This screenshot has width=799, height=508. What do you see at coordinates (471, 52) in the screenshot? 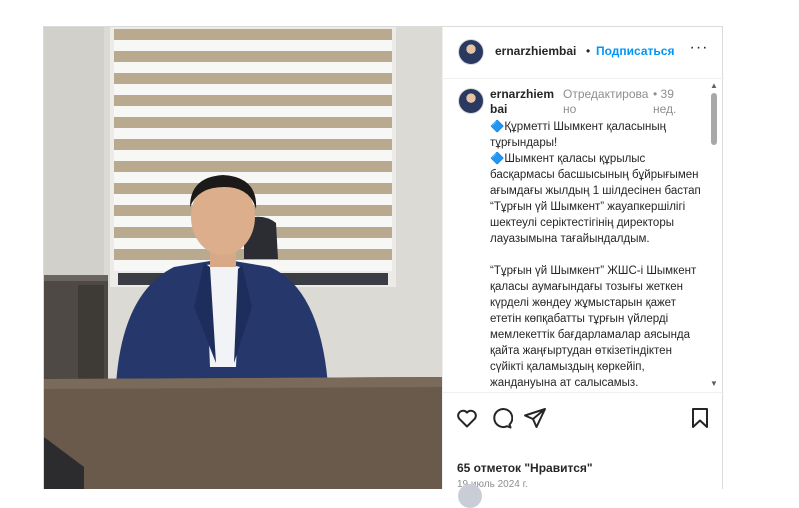
I see `avatar` at bounding box center [471, 52].